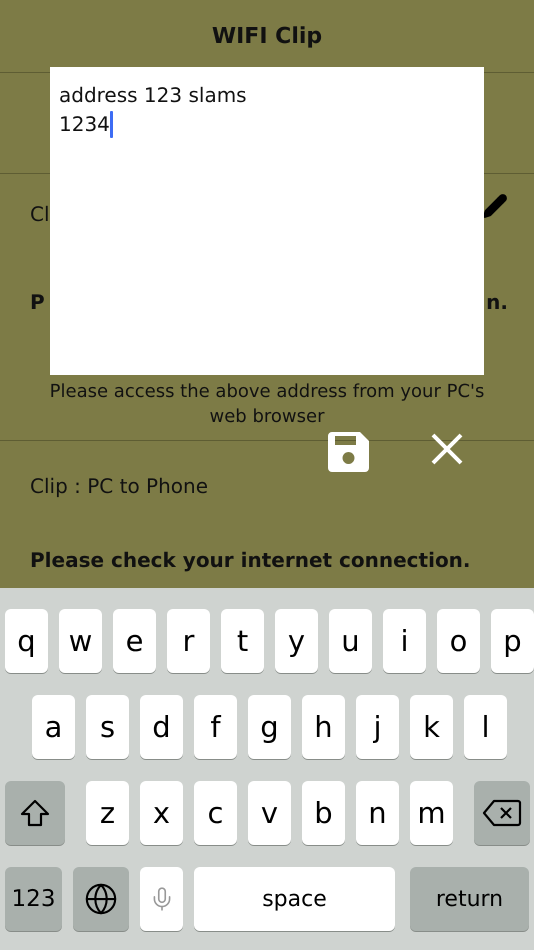 This screenshot has width=534, height=950. What do you see at coordinates (469, 899) in the screenshot?
I see `return-key: return` at bounding box center [469, 899].